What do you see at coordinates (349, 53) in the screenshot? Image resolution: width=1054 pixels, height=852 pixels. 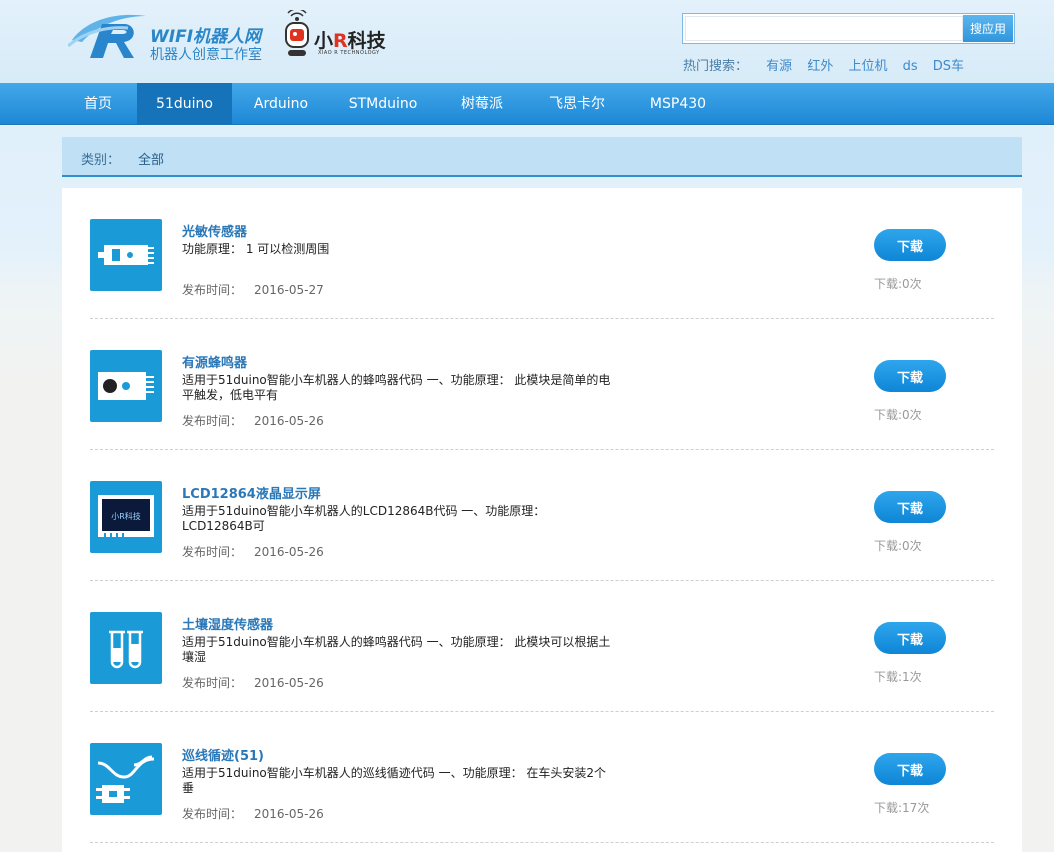 I see `xiaor-subtitle: XIAO R TECHNOLOGY` at bounding box center [349, 53].